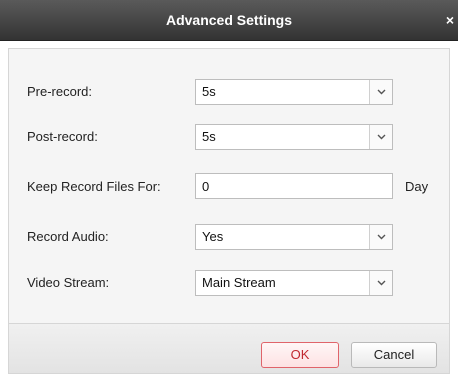  I want to click on dialog-title: Advanced Settings, so click(229, 20).